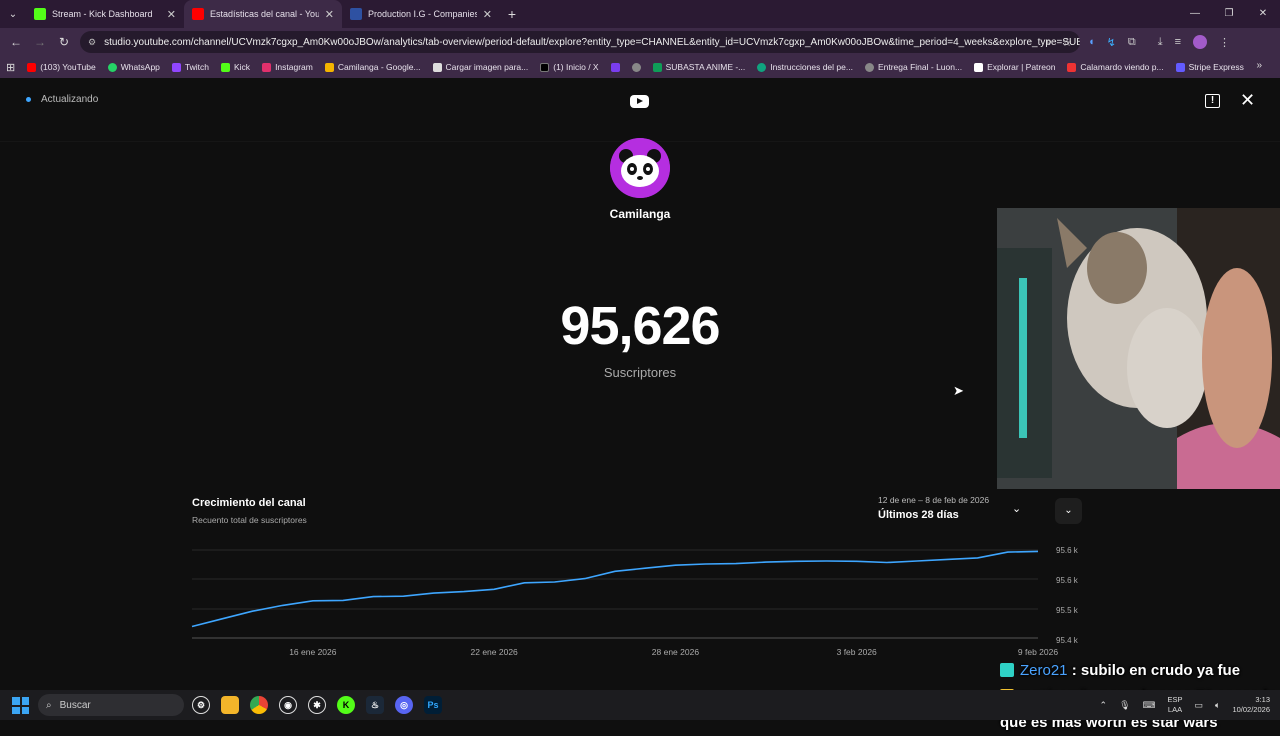  Describe the element at coordinates (640, 168) in the screenshot. I see `panda-icon` at that location.